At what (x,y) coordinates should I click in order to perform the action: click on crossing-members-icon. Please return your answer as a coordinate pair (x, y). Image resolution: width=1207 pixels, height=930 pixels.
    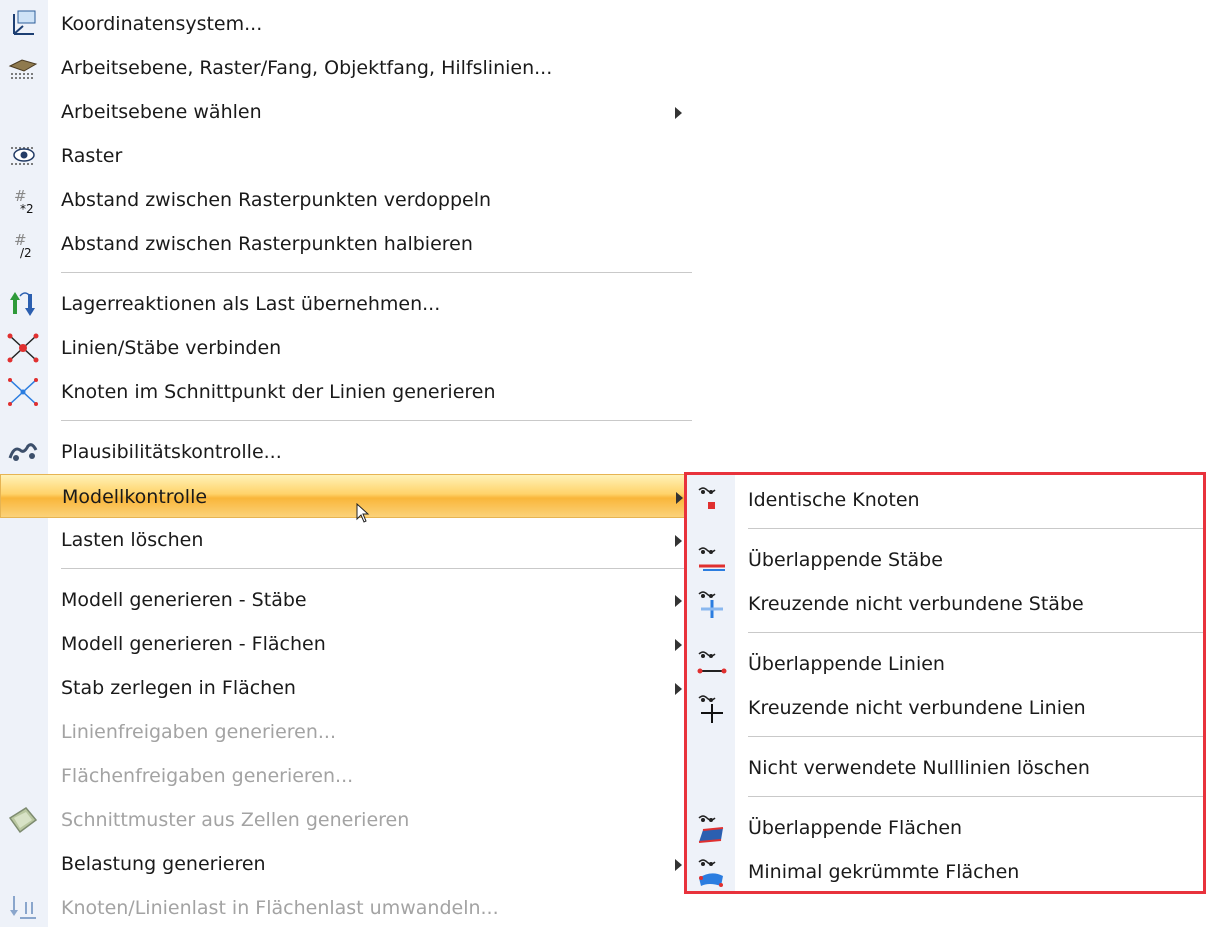
    Looking at the image, I should click on (712, 604).